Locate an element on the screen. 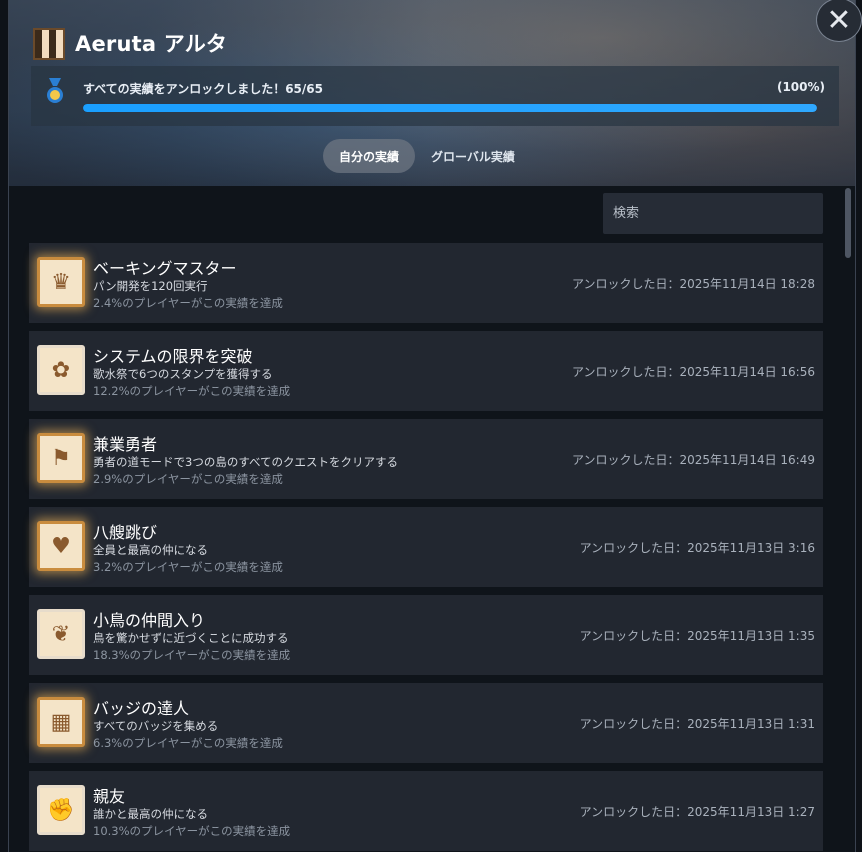  achievement-rarity: 2.9%のプレイヤーがこの実績を達成 is located at coordinates (188, 479).